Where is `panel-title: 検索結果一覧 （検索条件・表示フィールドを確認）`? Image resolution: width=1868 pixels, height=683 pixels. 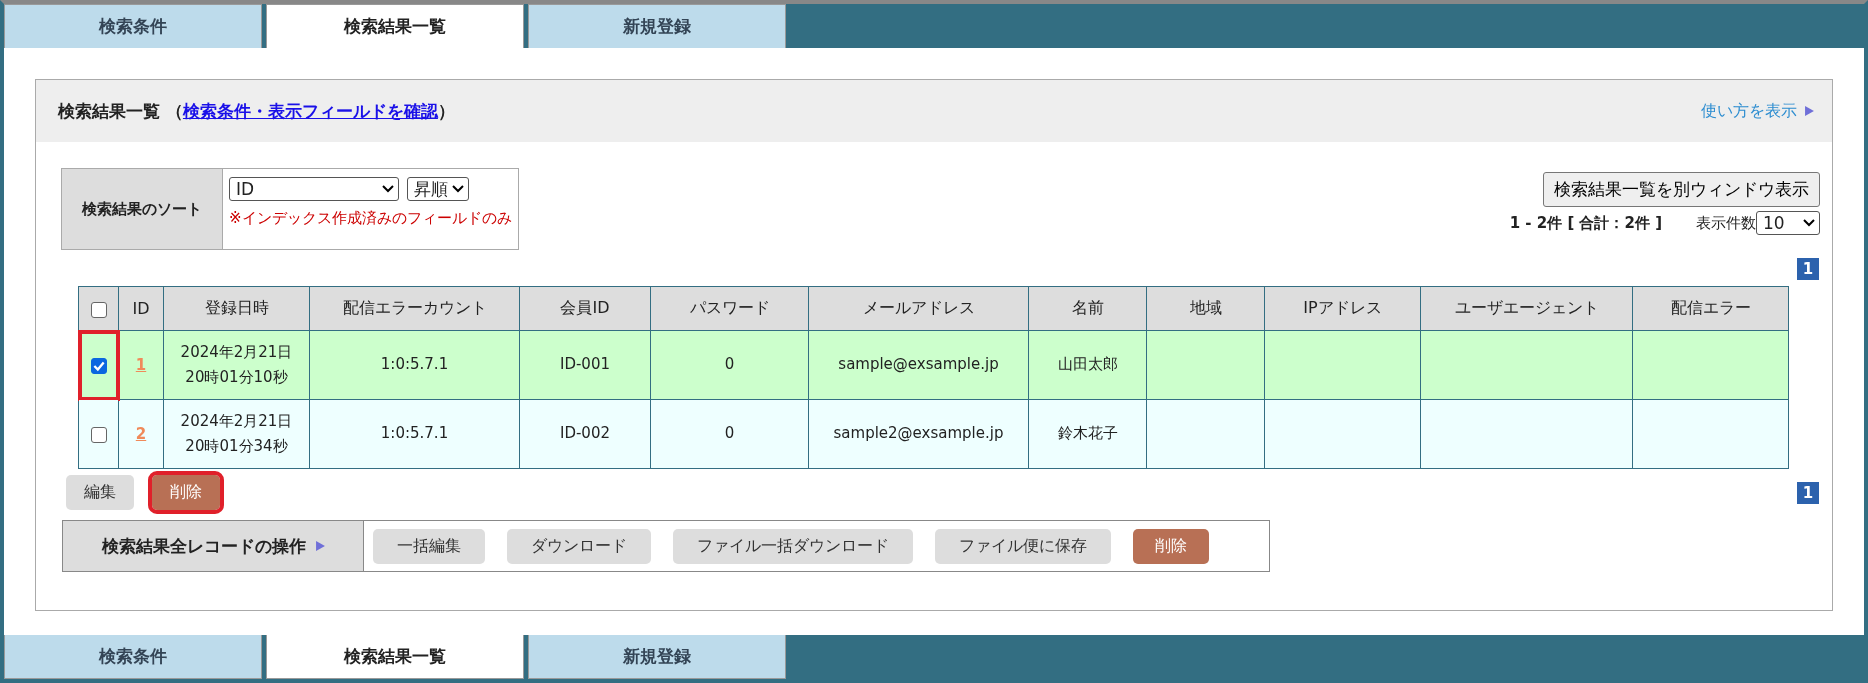 panel-title: 検索結果一覧 （検索条件・表示フィールドを確認） is located at coordinates (256, 111).